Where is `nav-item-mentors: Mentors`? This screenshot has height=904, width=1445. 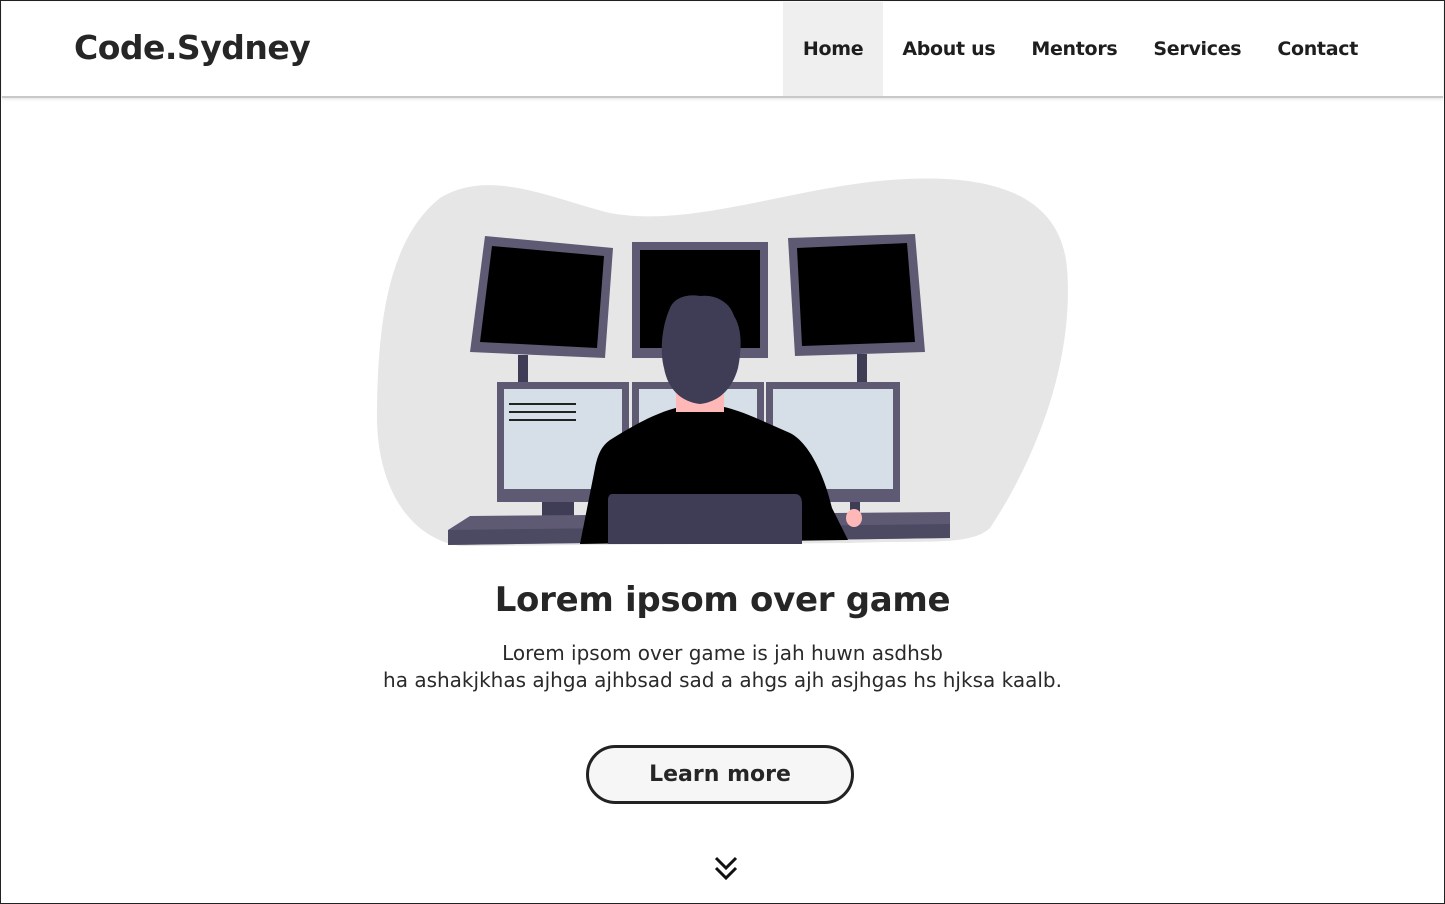
nav-item-mentors: Mentors is located at coordinates (1074, 49).